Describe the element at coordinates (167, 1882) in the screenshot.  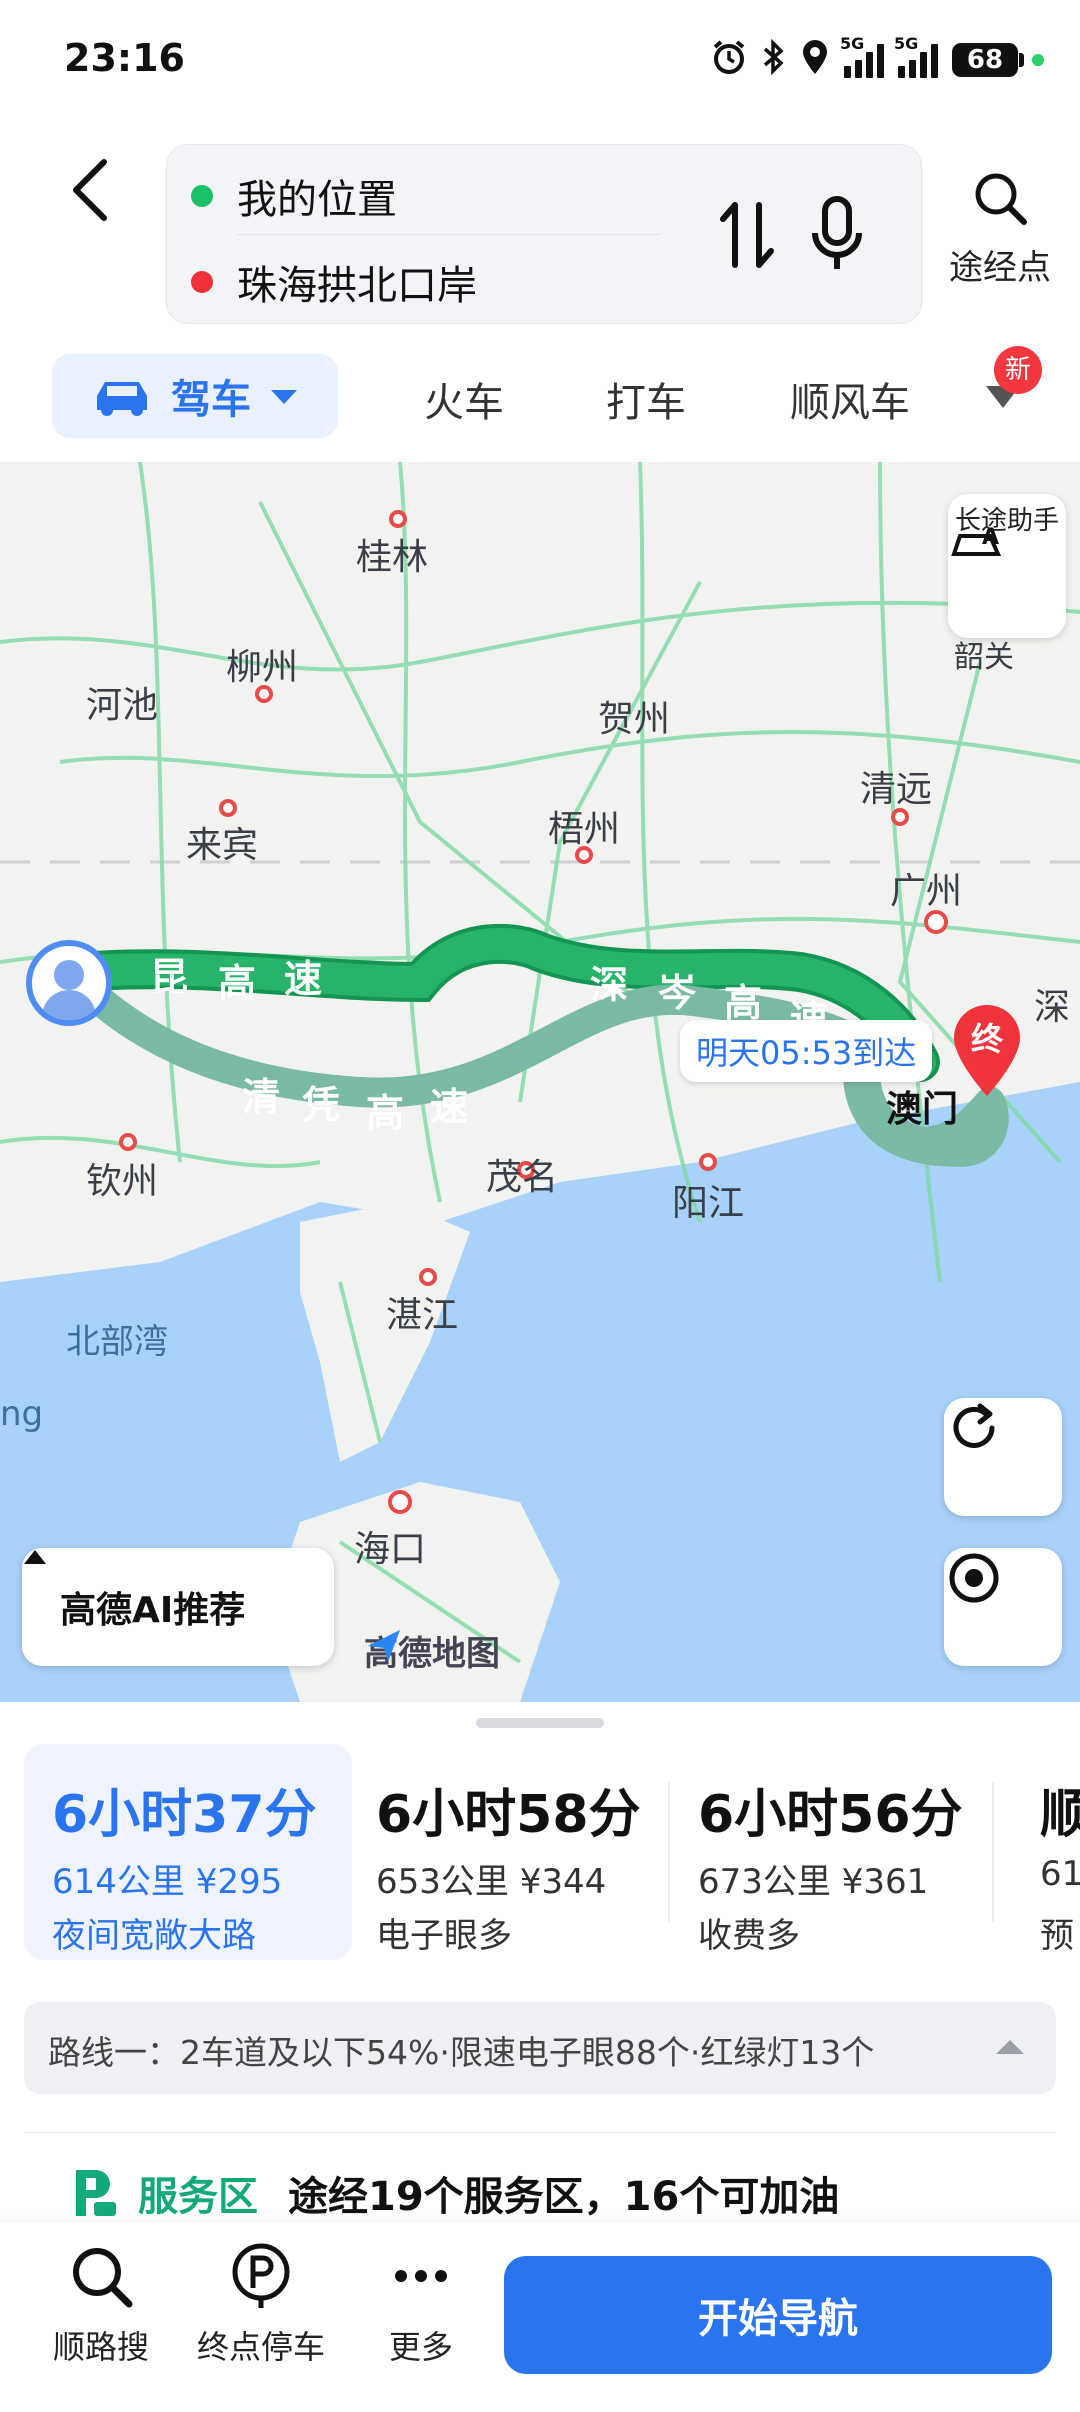
I see `route-distance-toll: 614公里 ¥295` at that location.